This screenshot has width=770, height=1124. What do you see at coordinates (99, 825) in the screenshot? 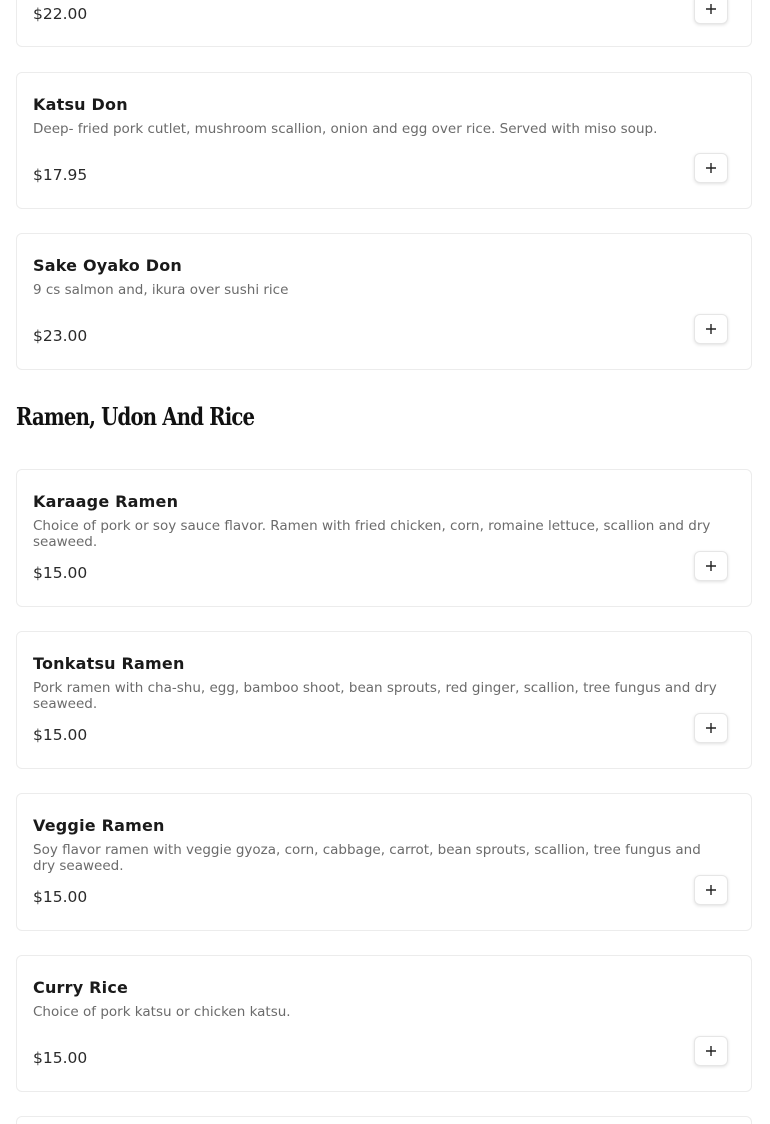
I see `item-name: Veggie Ramen` at bounding box center [99, 825].